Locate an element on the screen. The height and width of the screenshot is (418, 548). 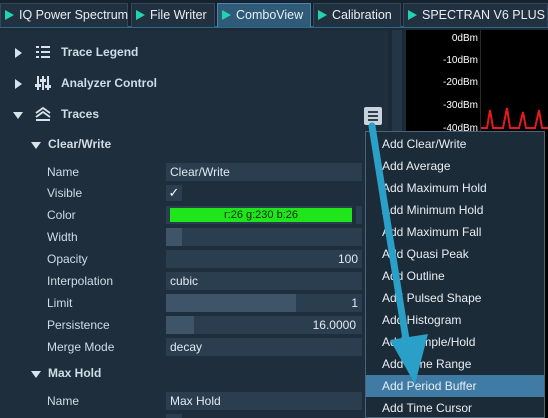
subsection-clear-write: Clear/Write is located at coordinates (194, 145).